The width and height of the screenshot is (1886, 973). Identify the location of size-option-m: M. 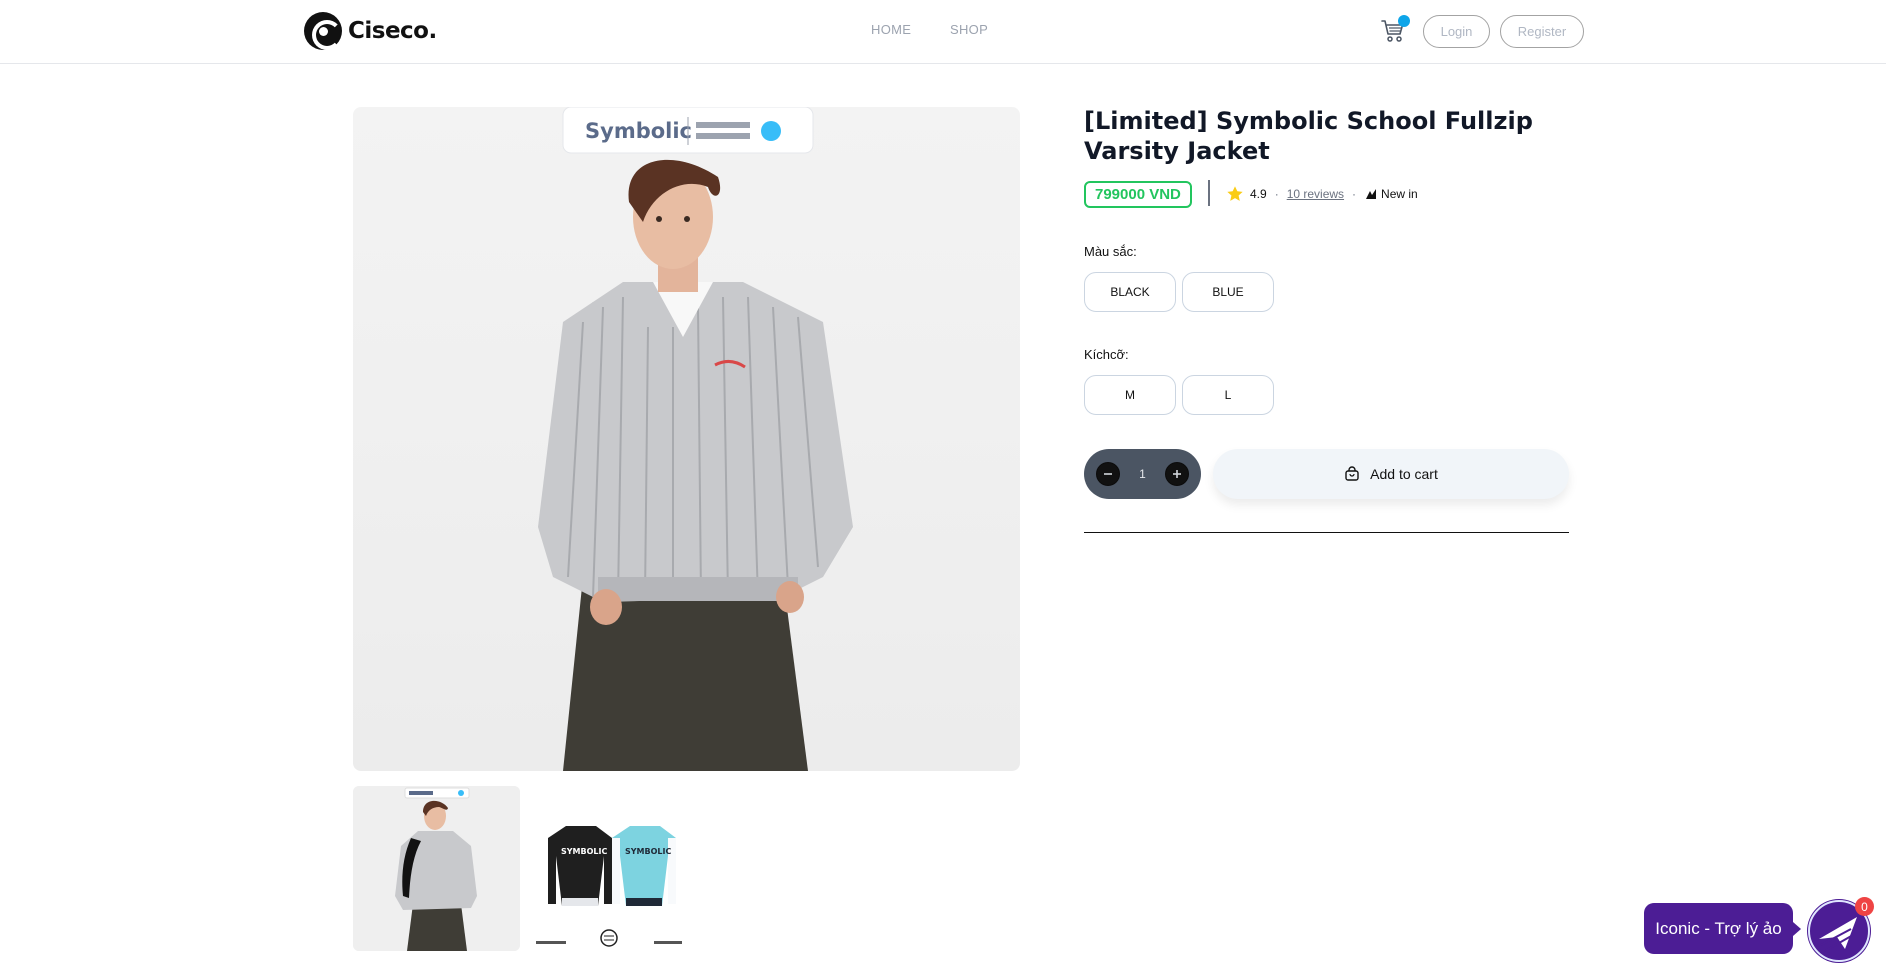
(1130, 395).